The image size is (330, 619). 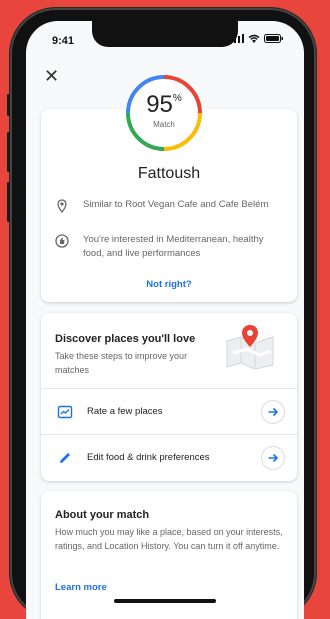 What do you see at coordinates (63, 41) in the screenshot?
I see `status-time: 9:41` at bounding box center [63, 41].